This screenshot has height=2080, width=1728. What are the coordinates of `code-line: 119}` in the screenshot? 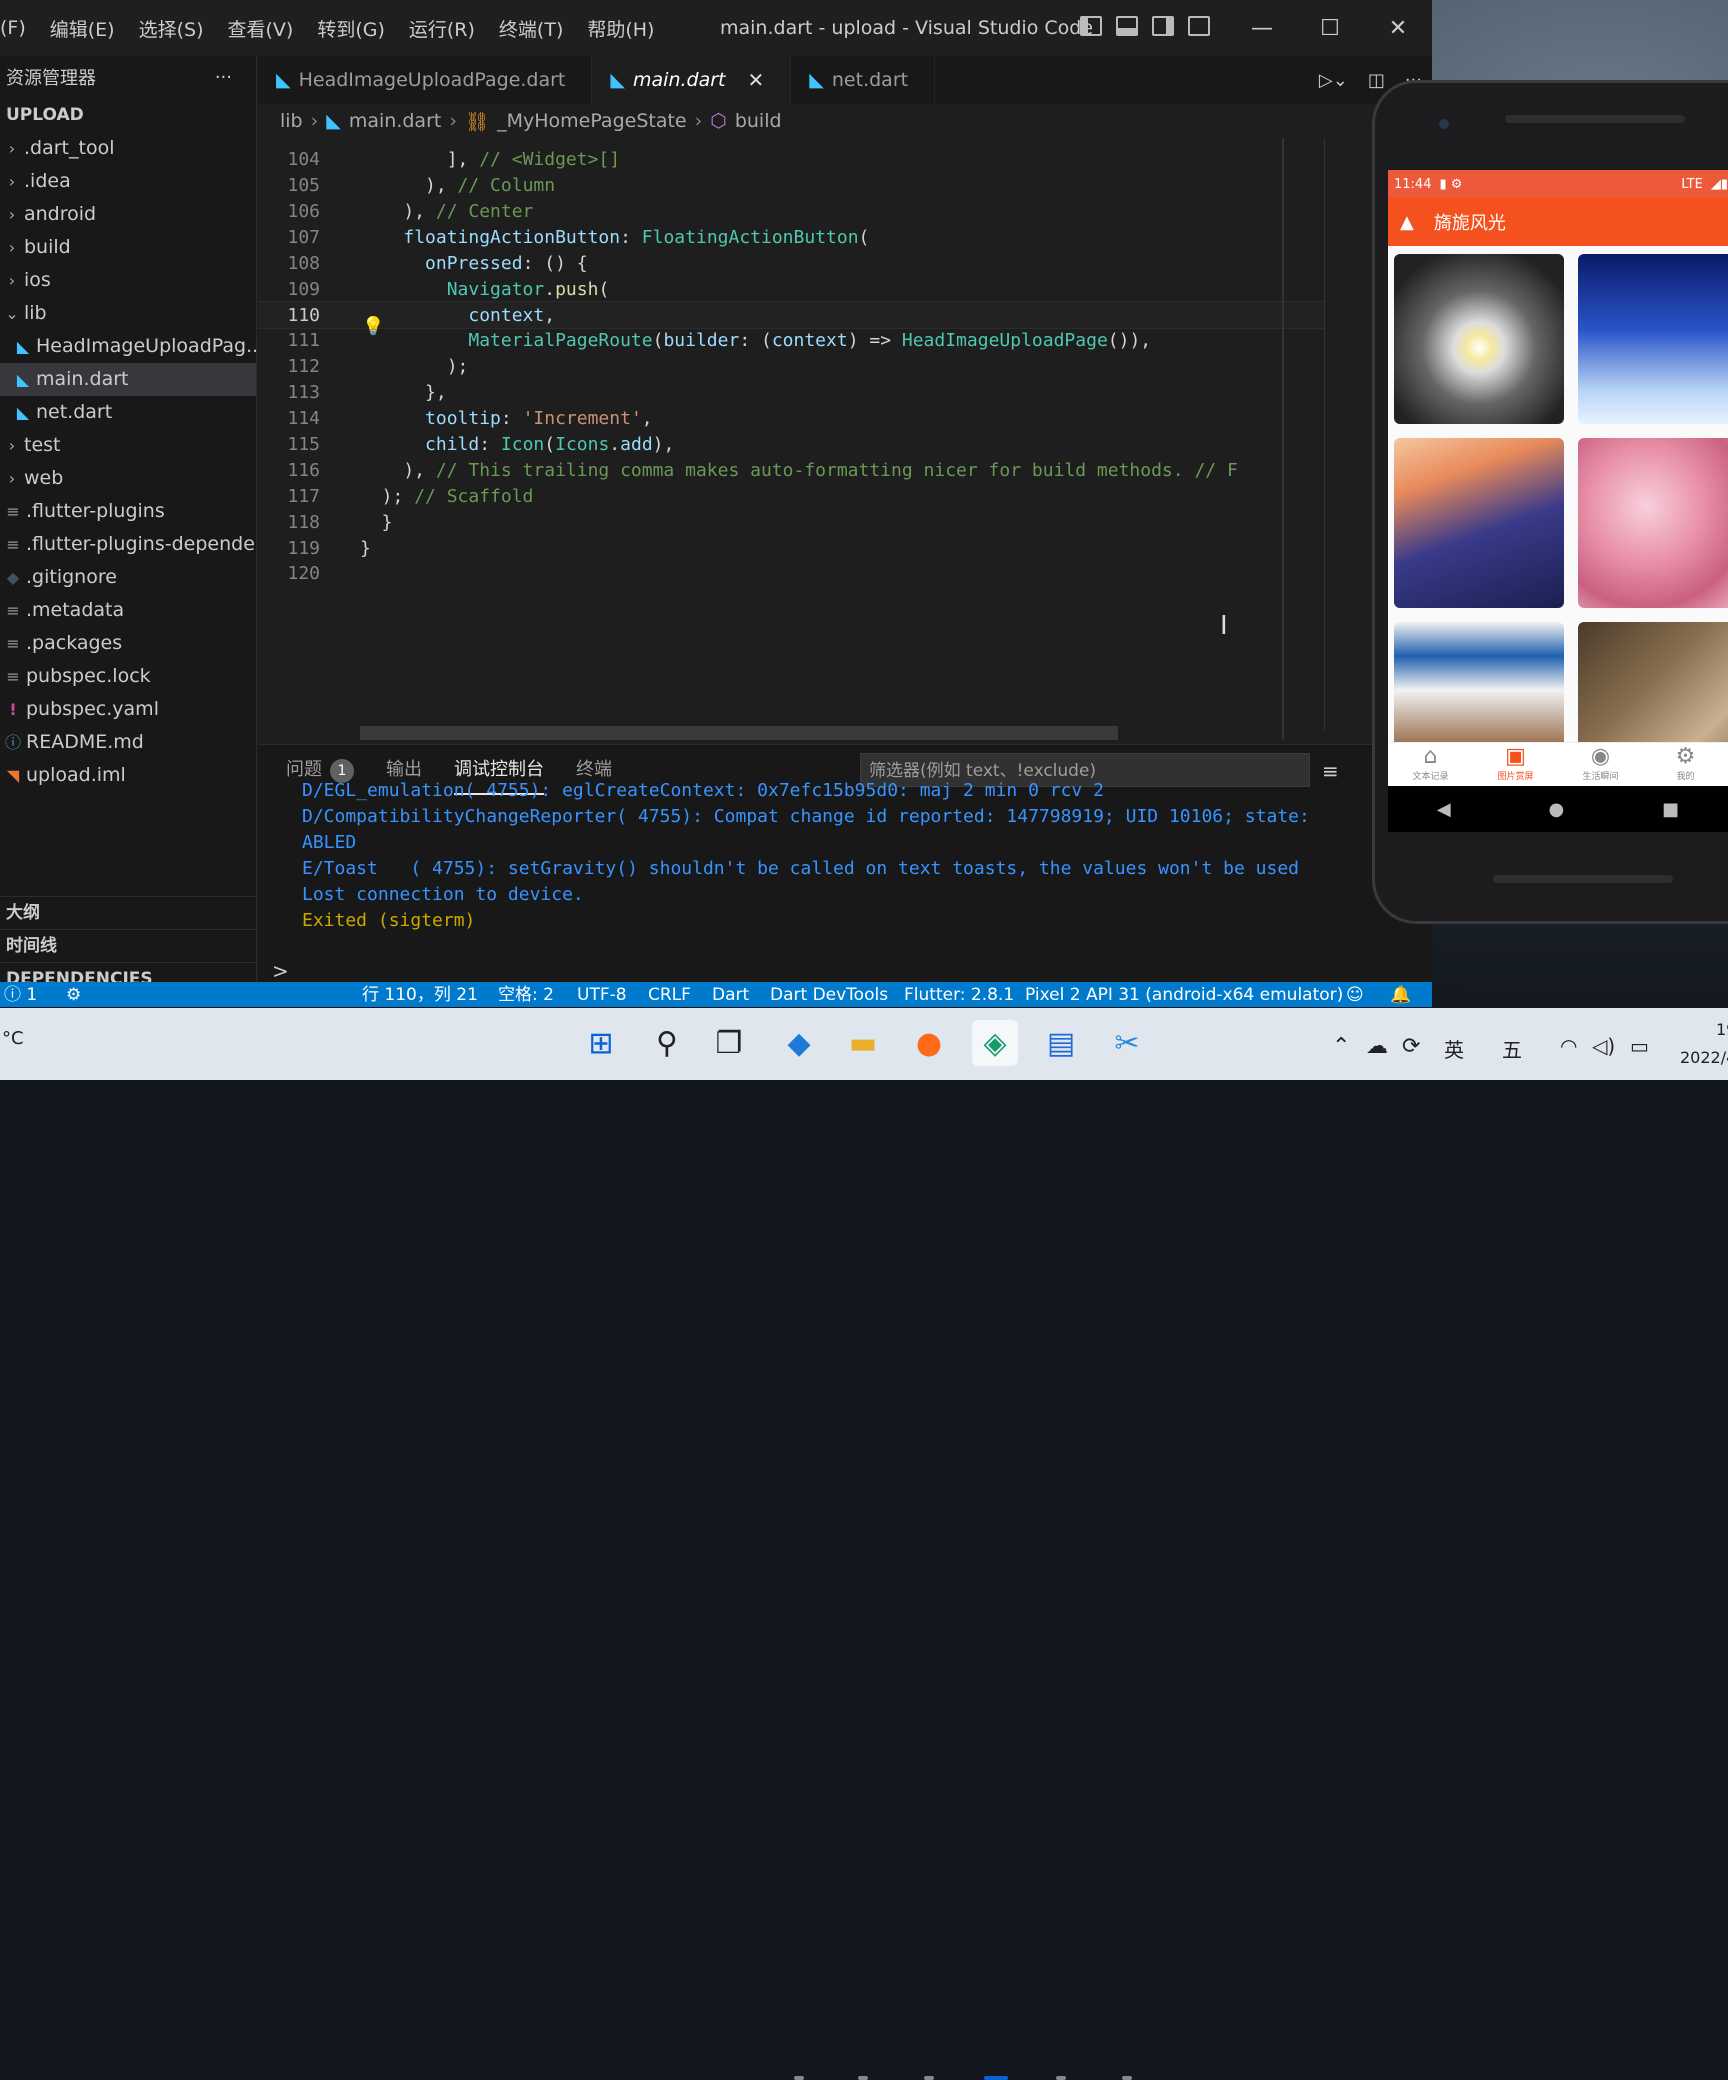 It's located at (791, 549).